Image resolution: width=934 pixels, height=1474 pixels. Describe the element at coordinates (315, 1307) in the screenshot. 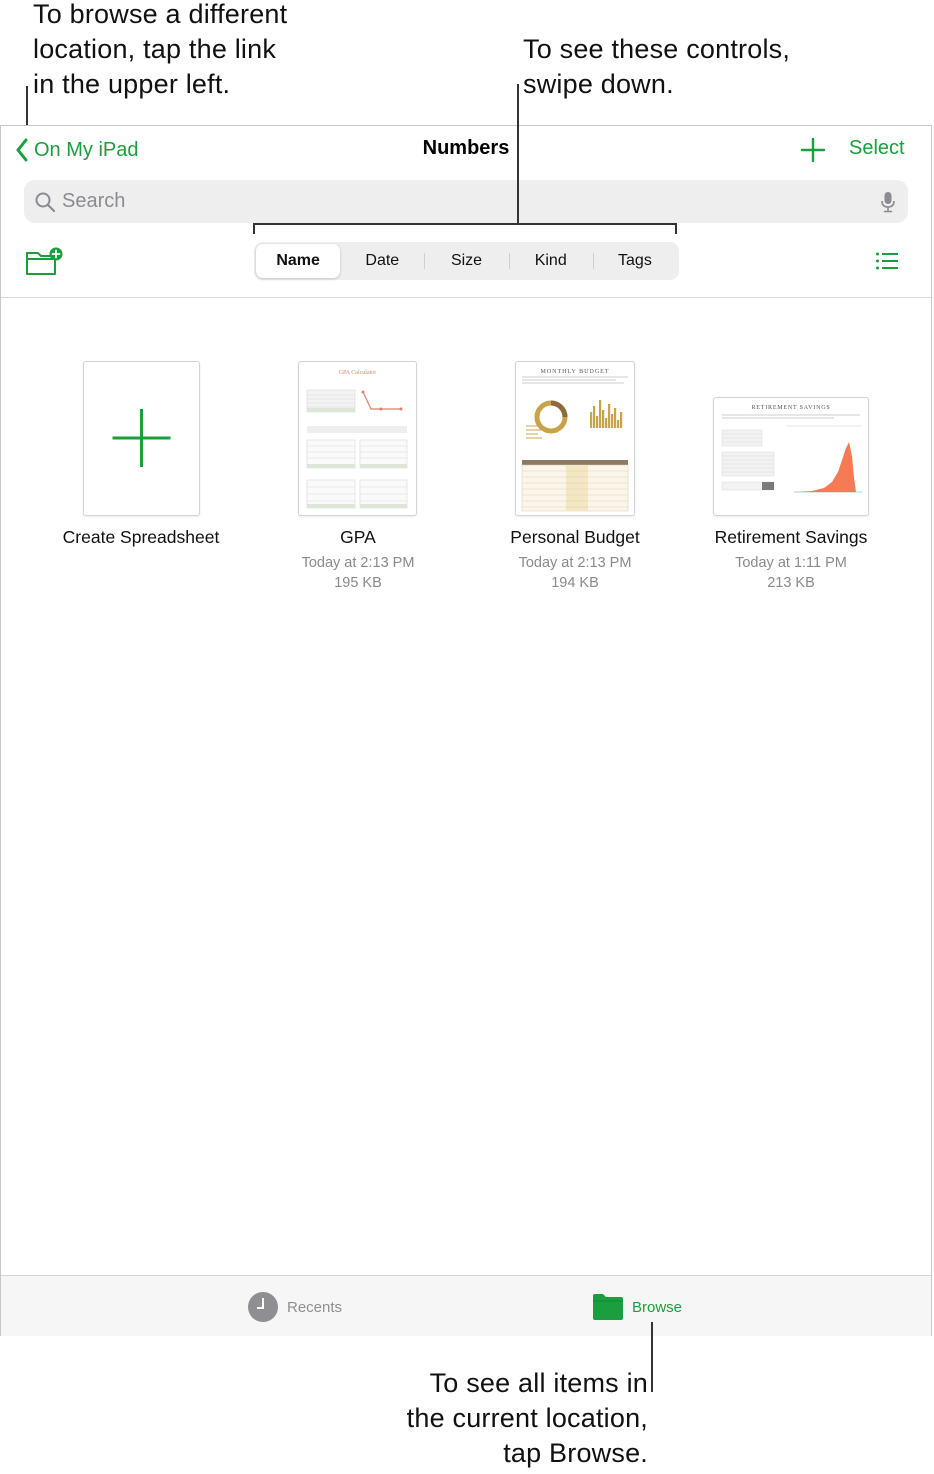

I see `tab-label: Recents` at that location.